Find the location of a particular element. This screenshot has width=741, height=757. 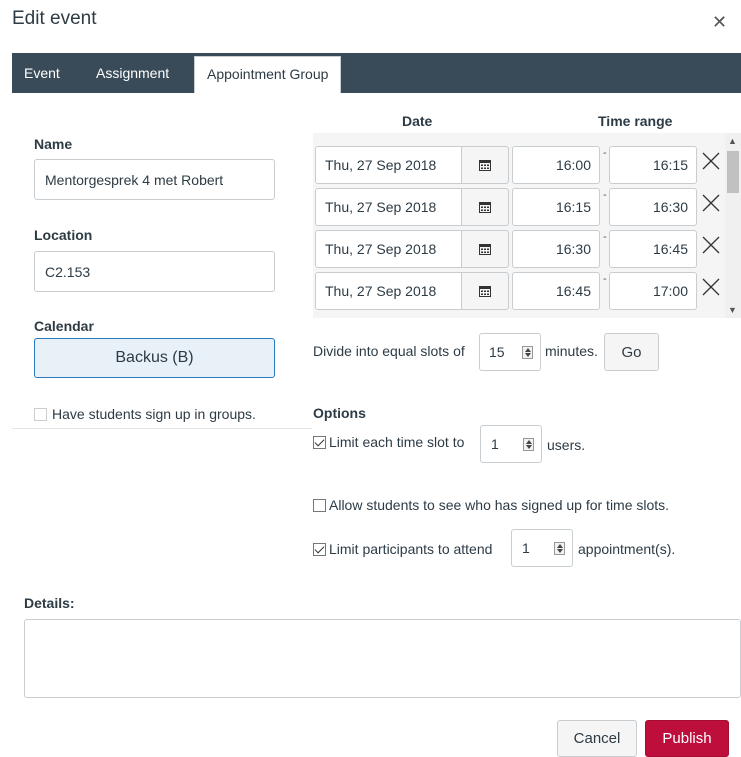

limit-participants-value: 1 is located at coordinates (526, 548).